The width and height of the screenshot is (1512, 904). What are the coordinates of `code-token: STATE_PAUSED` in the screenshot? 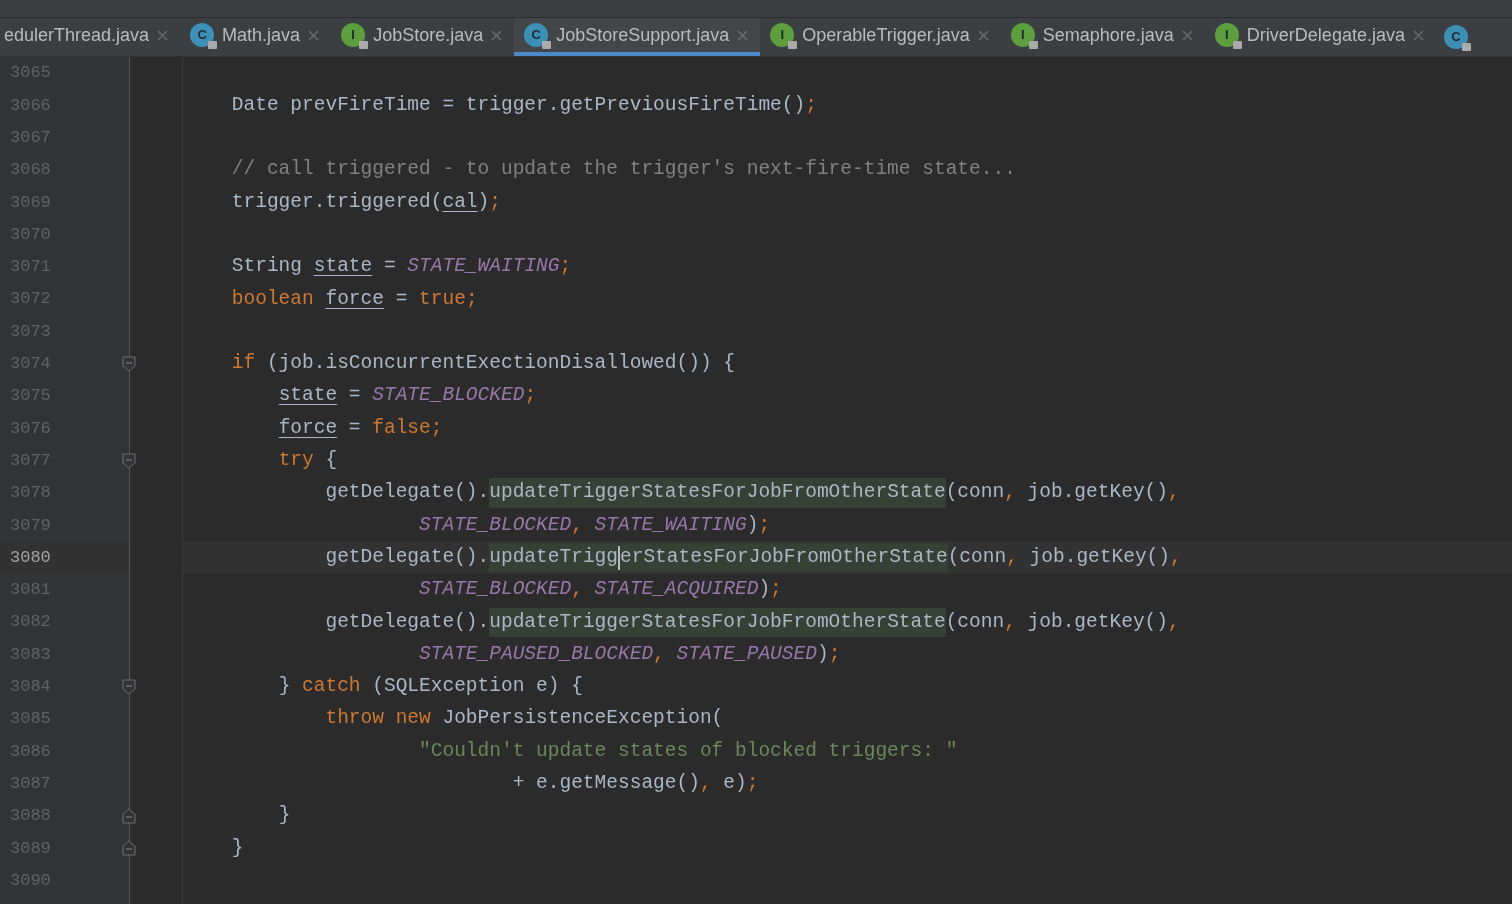 It's located at (746, 654).